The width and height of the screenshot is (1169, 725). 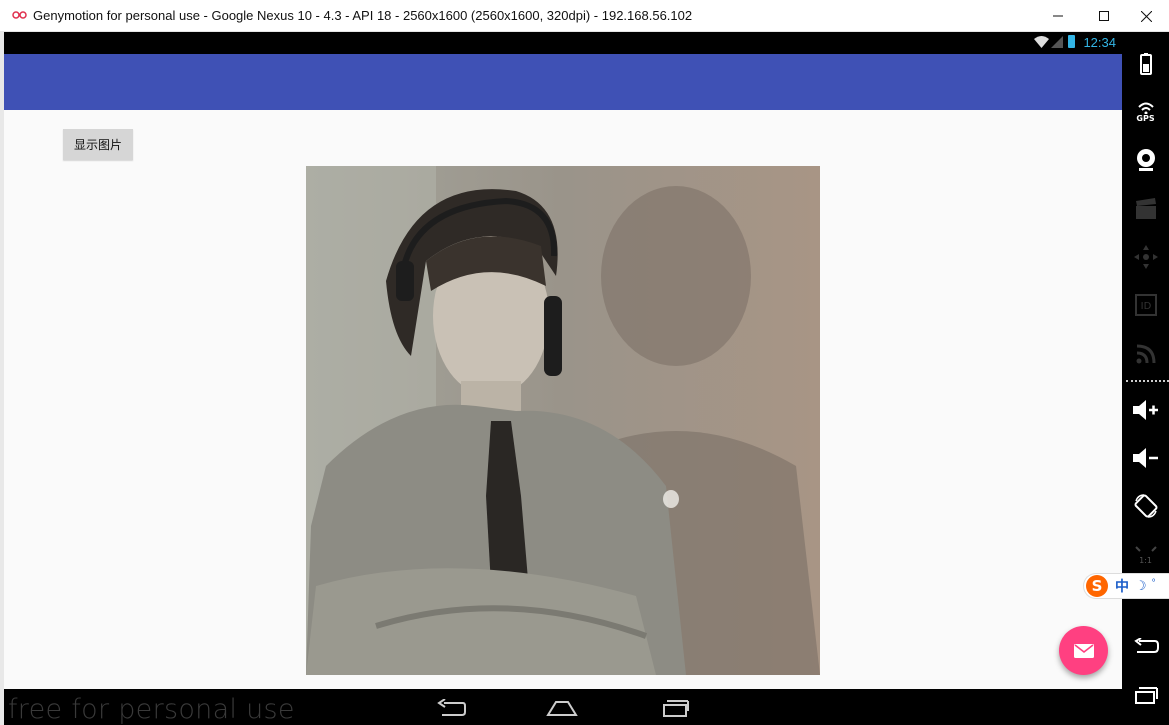 I want to click on dpad-icon, so click(x=1145, y=257).